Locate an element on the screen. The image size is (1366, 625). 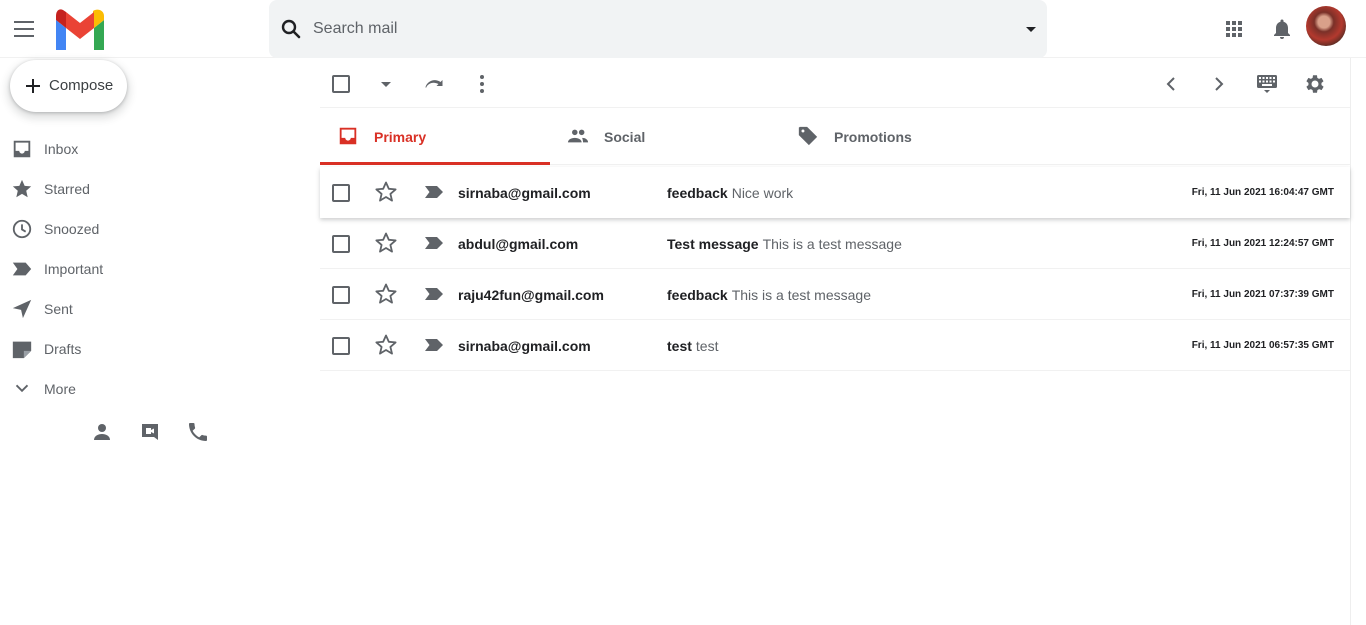
sidebar-item-important: Important is located at coordinates (150, 269).